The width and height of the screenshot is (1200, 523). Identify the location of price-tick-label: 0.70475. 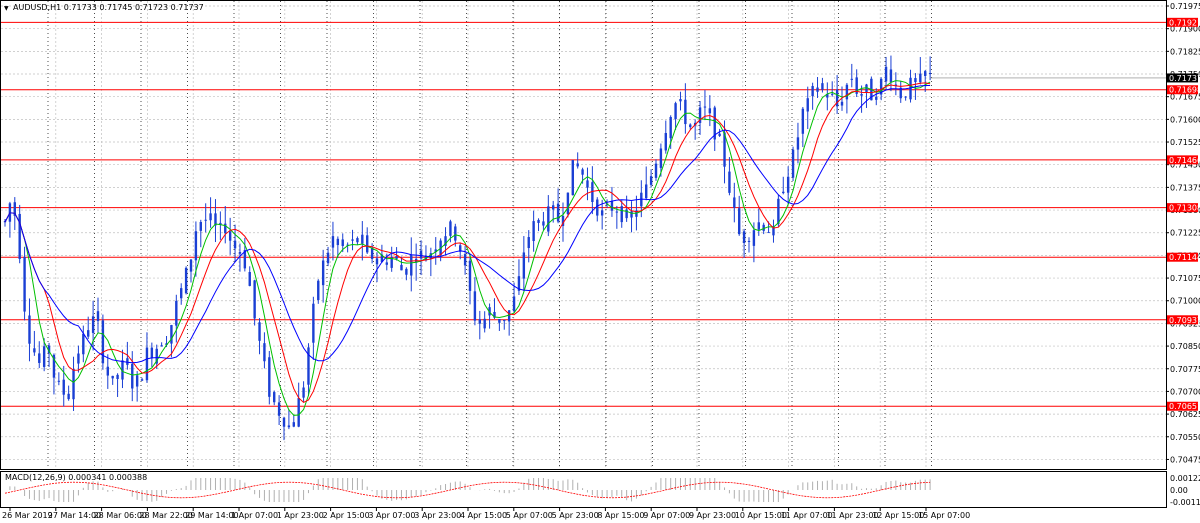
(1185, 459).